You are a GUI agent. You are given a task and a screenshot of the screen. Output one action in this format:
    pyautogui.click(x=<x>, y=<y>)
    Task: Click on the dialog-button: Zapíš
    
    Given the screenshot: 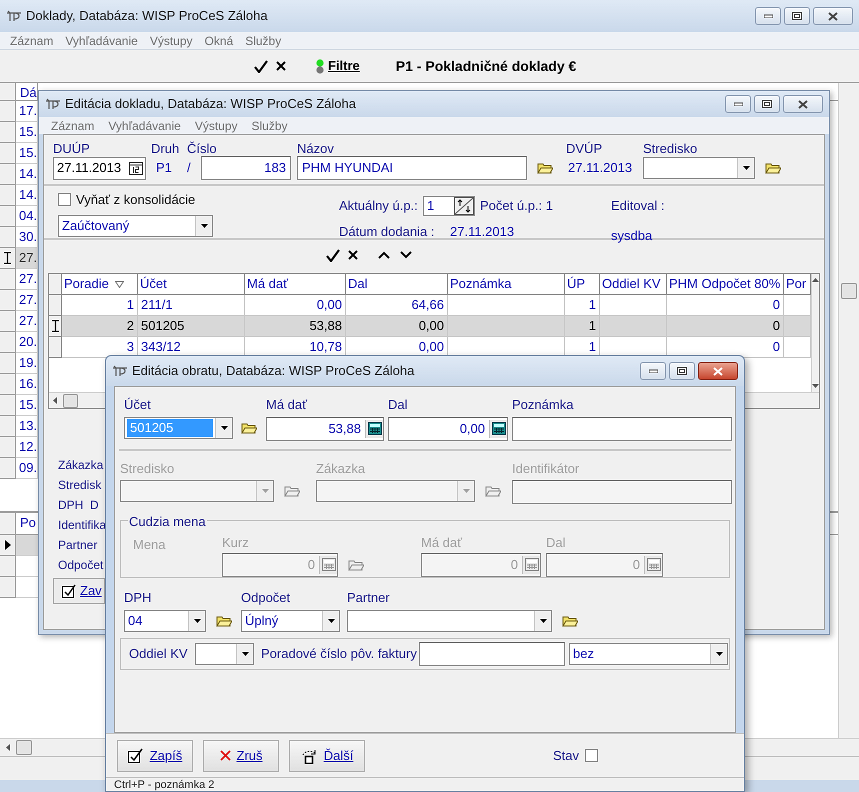 What is the action you would take?
    pyautogui.click(x=155, y=756)
    